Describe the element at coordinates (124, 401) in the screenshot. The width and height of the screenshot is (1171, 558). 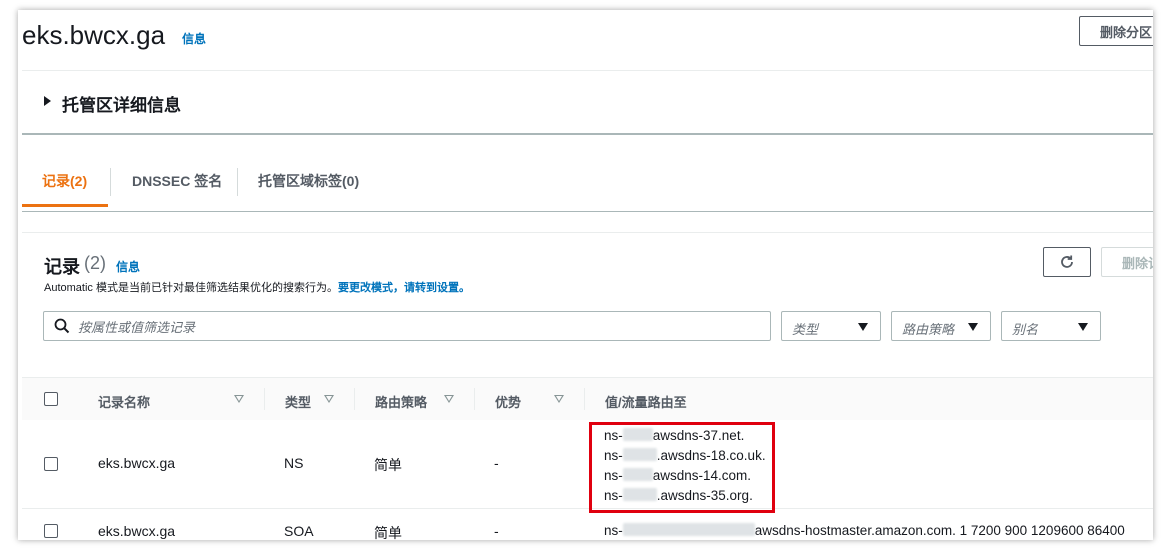
I see `column-header-name: 记录名称` at that location.